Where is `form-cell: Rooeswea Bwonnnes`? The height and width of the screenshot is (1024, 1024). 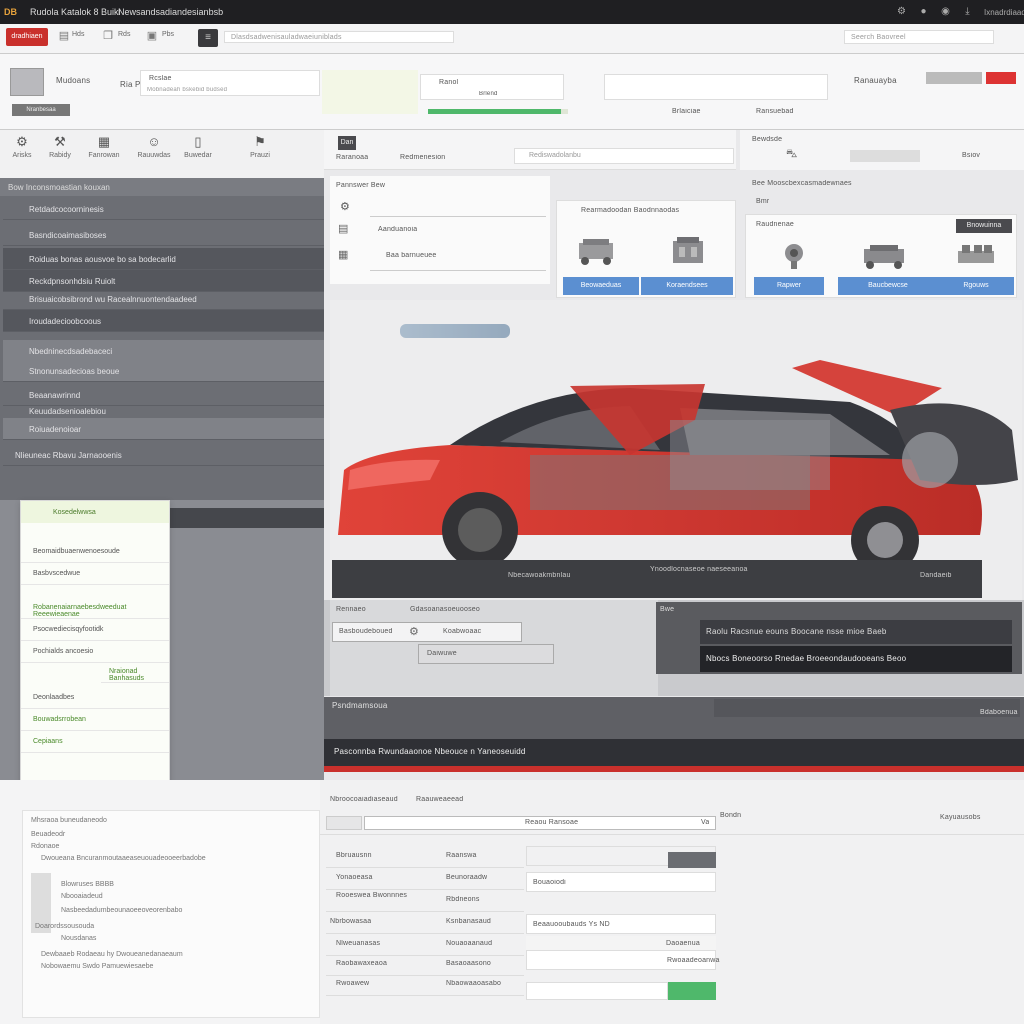 form-cell: Rooeswea Bwonnnes is located at coordinates (372, 895).